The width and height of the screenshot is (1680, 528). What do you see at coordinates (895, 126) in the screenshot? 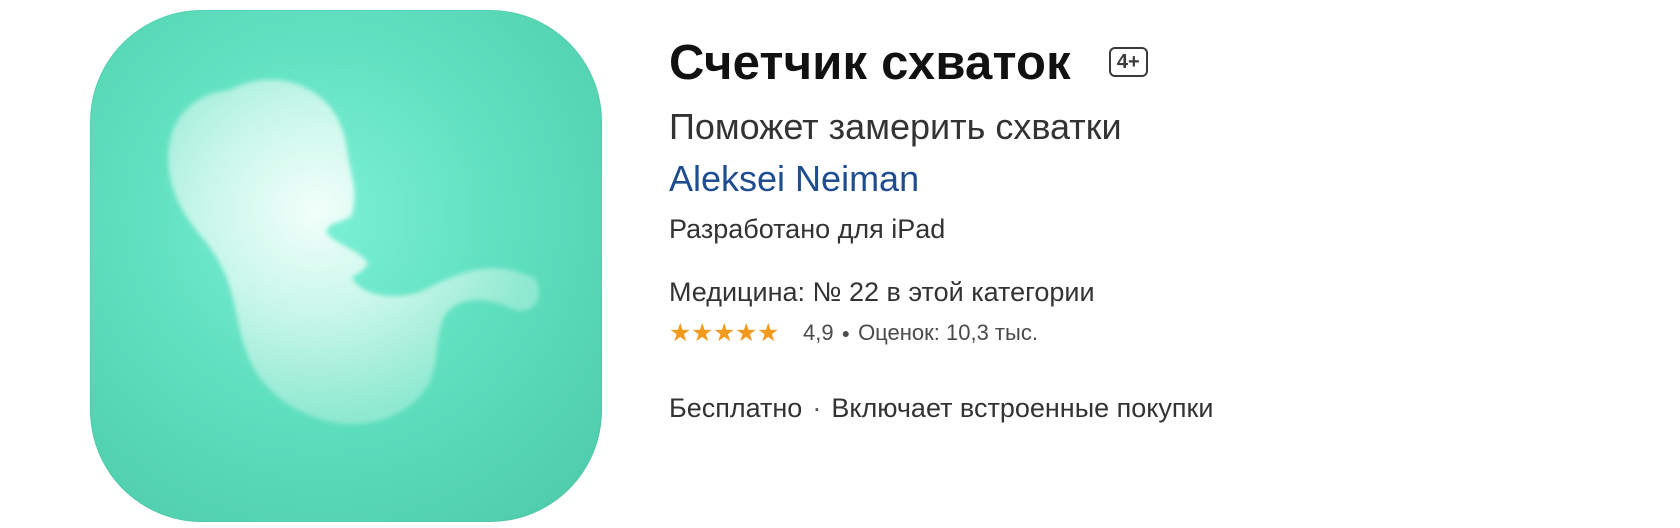
I see `app-subtitle: Поможет замерить схватки` at bounding box center [895, 126].